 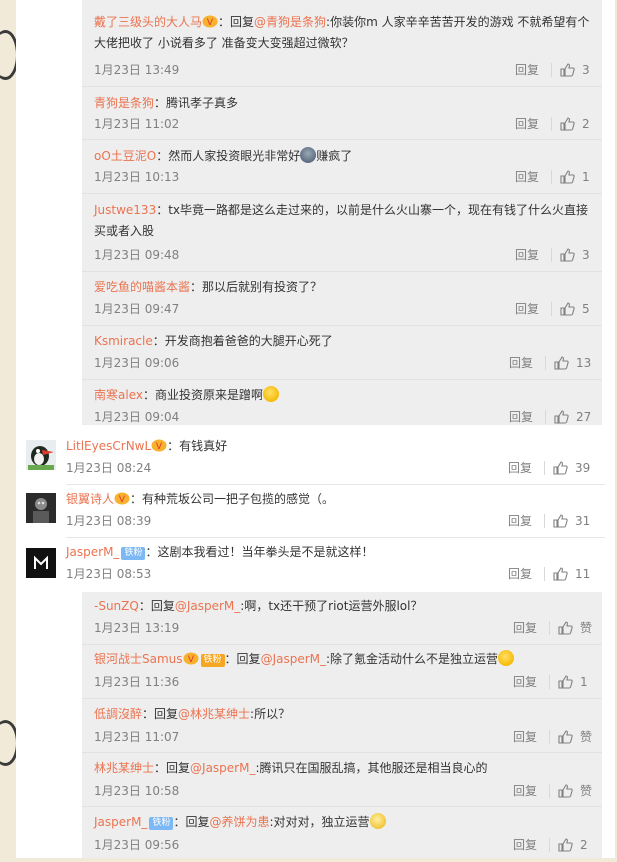 What do you see at coordinates (124, 103) in the screenshot?
I see `username: 青狗是条狗` at bounding box center [124, 103].